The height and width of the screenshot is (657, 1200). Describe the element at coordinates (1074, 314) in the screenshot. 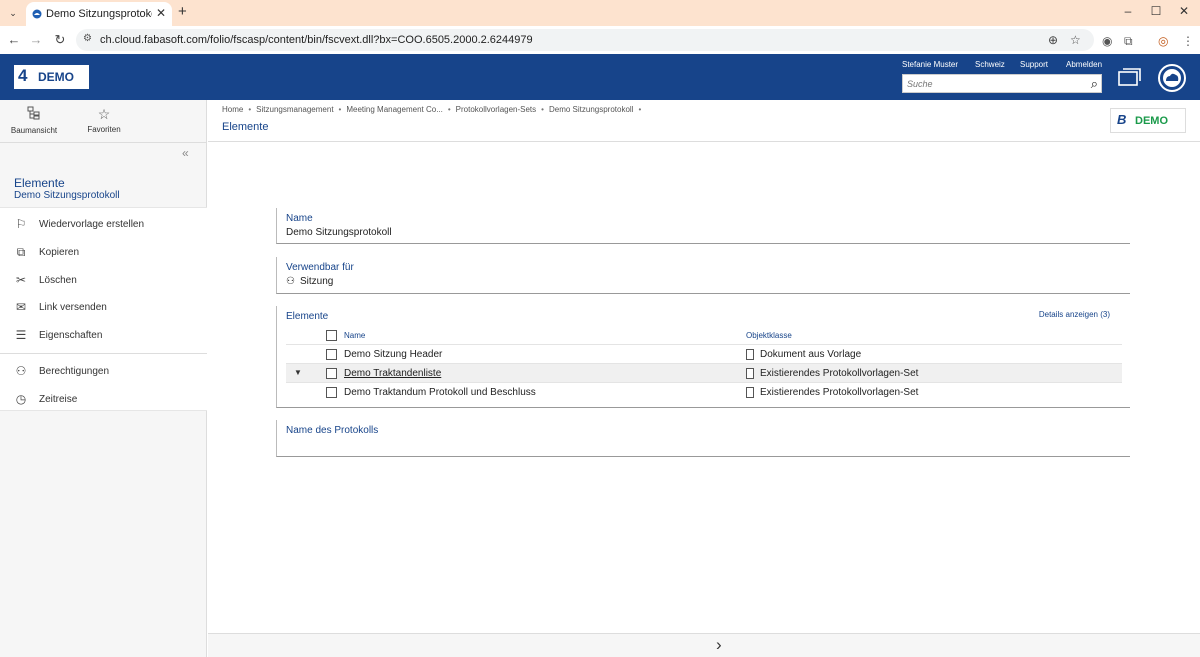

I see `details-link: Details anzeigen (3)` at that location.